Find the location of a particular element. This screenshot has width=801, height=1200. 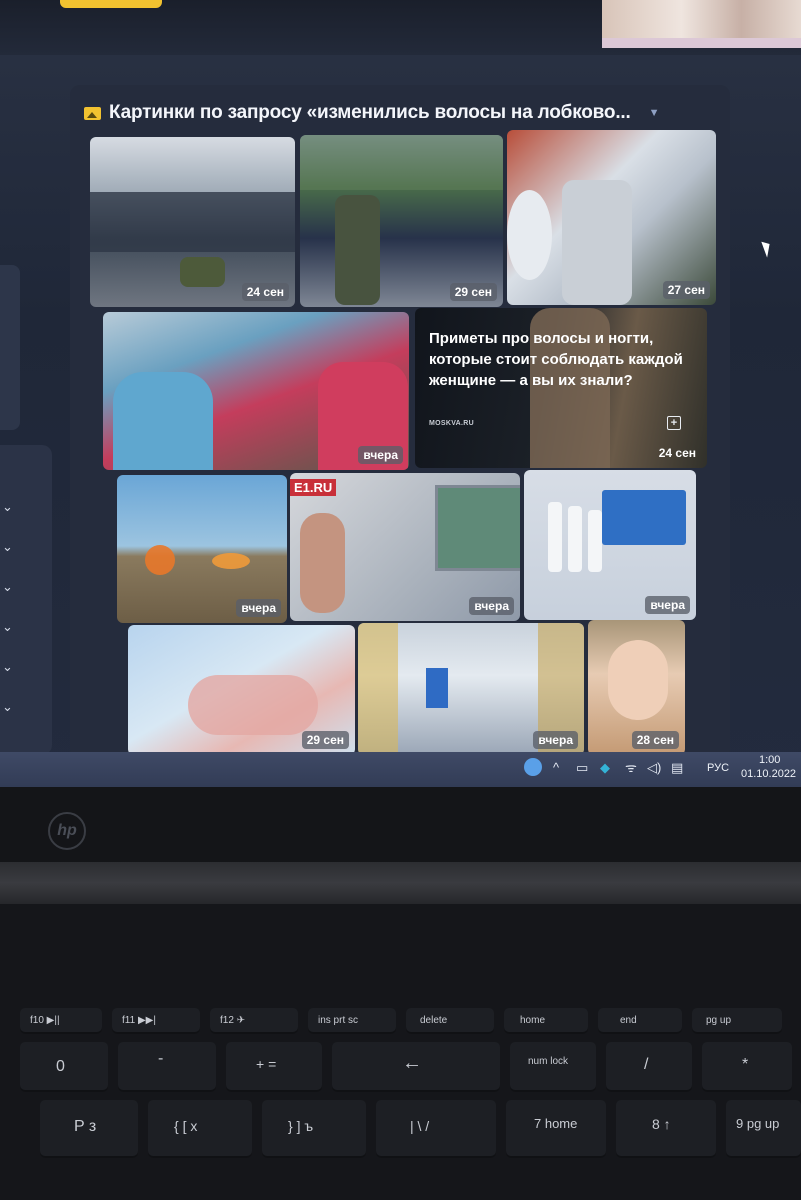

mouse-cursor-icon is located at coordinates (767, 248).